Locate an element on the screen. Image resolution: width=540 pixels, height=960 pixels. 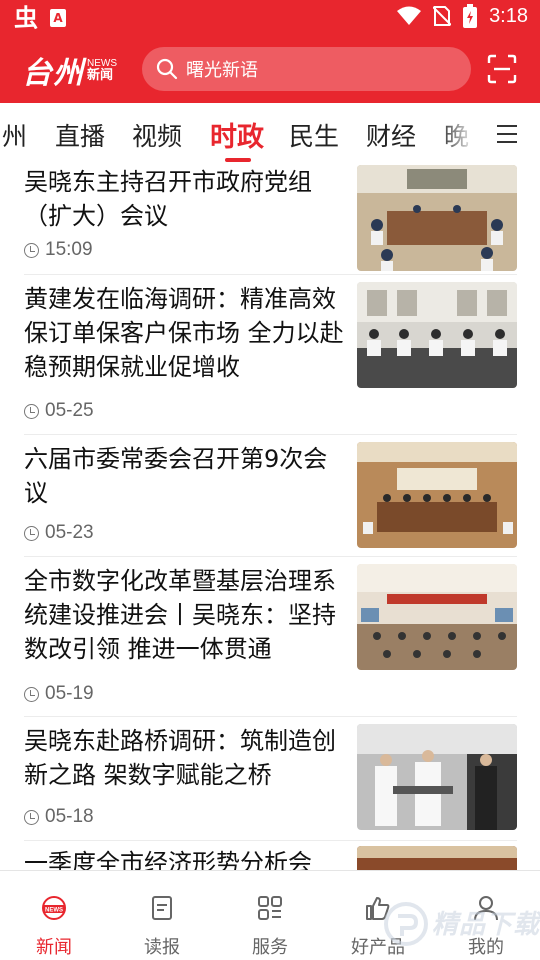
news-title: 六届市委常委会召开第9次会议 is located at coordinates (185, 476).